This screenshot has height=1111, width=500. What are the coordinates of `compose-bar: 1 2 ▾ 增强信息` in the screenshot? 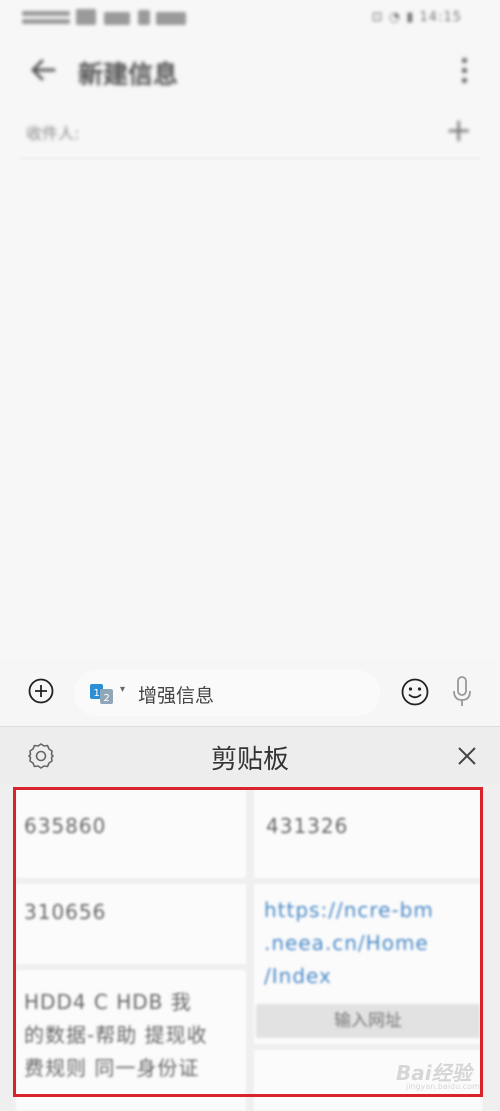 It's located at (250, 692).